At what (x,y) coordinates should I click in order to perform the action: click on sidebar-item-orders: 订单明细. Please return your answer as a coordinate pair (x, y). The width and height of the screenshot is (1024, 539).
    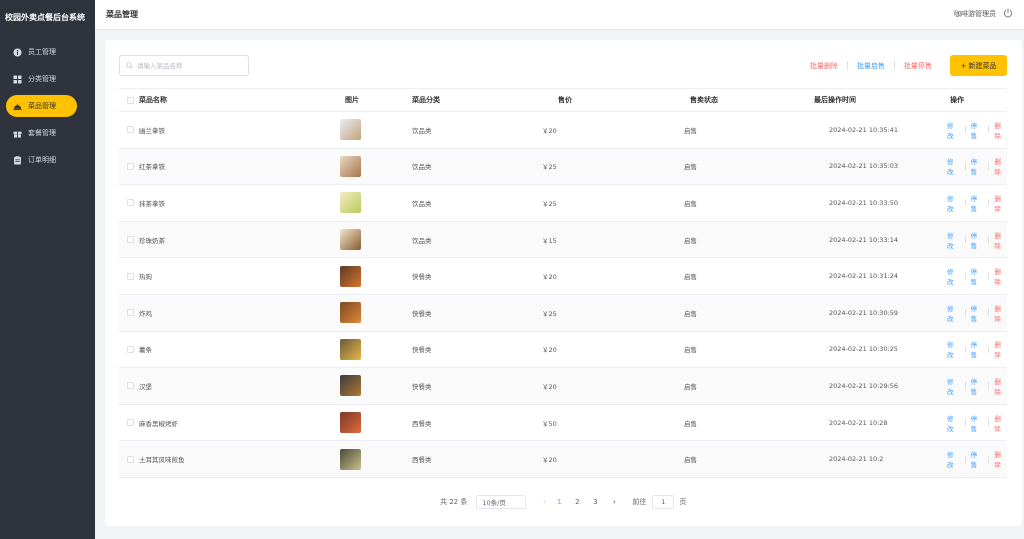
    Looking at the image, I should click on (41, 160).